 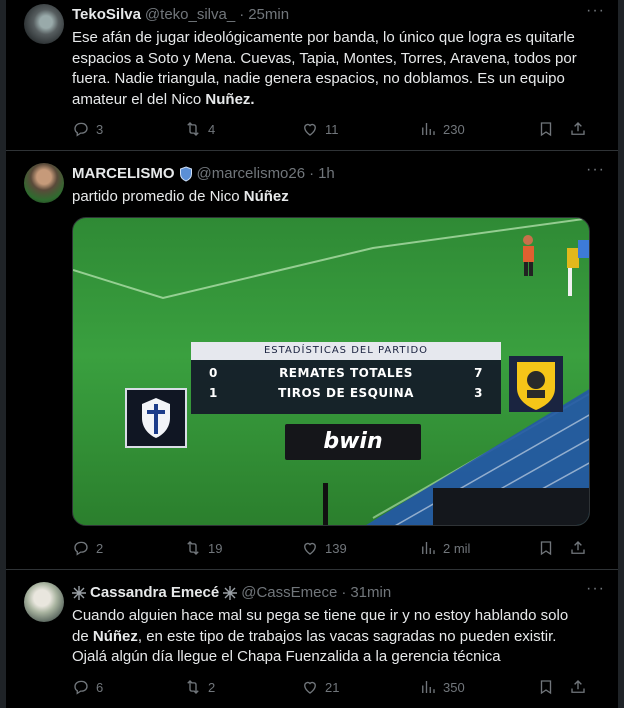 What do you see at coordinates (332, 129) in the screenshot?
I see `like-count: 11` at bounding box center [332, 129].